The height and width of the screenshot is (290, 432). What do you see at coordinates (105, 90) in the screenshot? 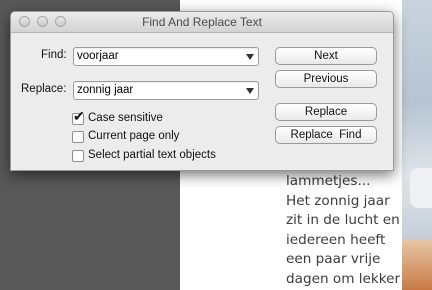
I see `replace-input: zonnig jaar` at bounding box center [105, 90].